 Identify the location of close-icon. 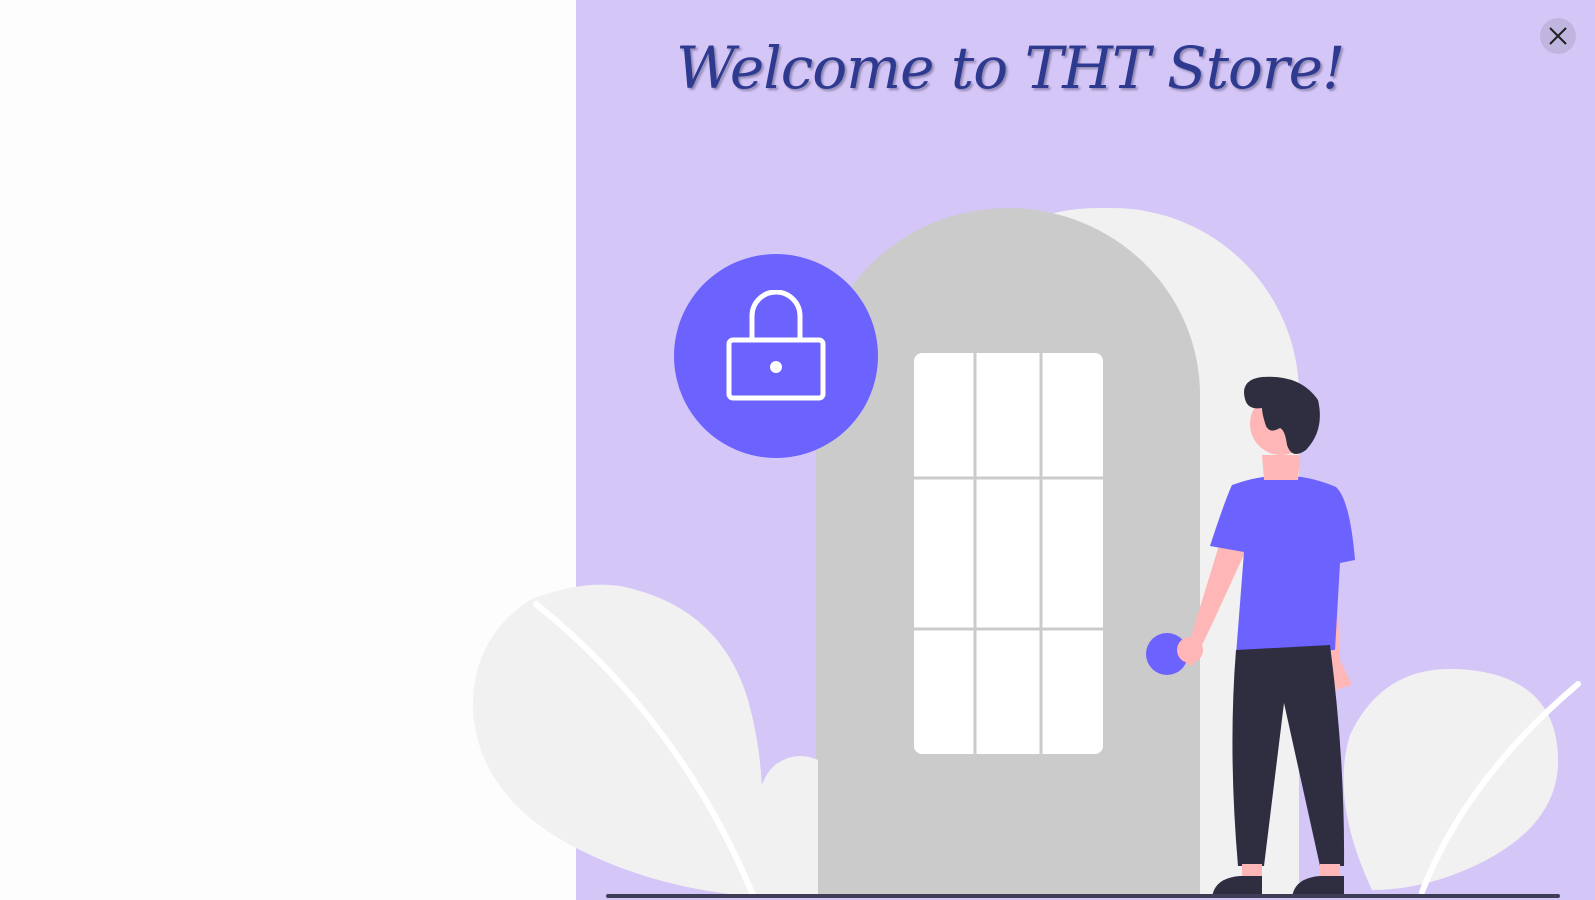
(1558, 36).